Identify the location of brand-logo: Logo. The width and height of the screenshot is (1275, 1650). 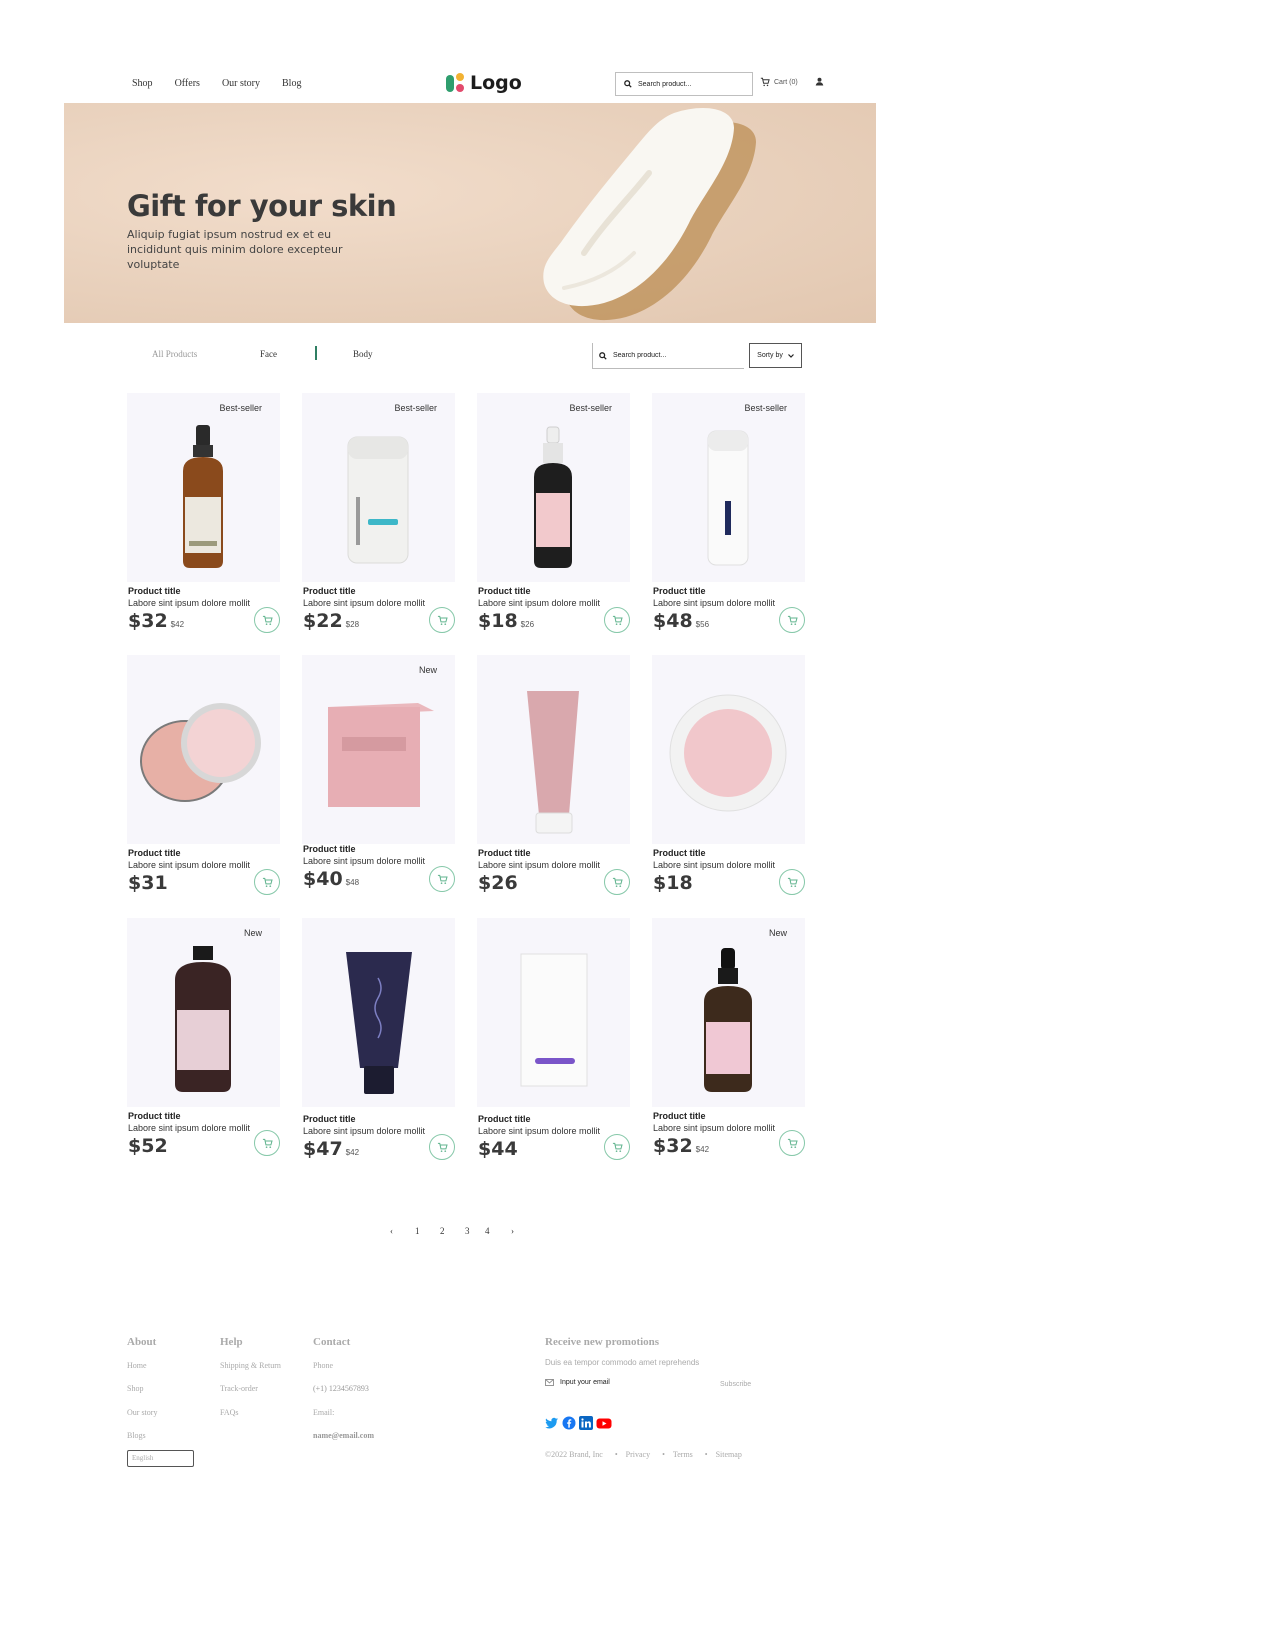
(484, 83).